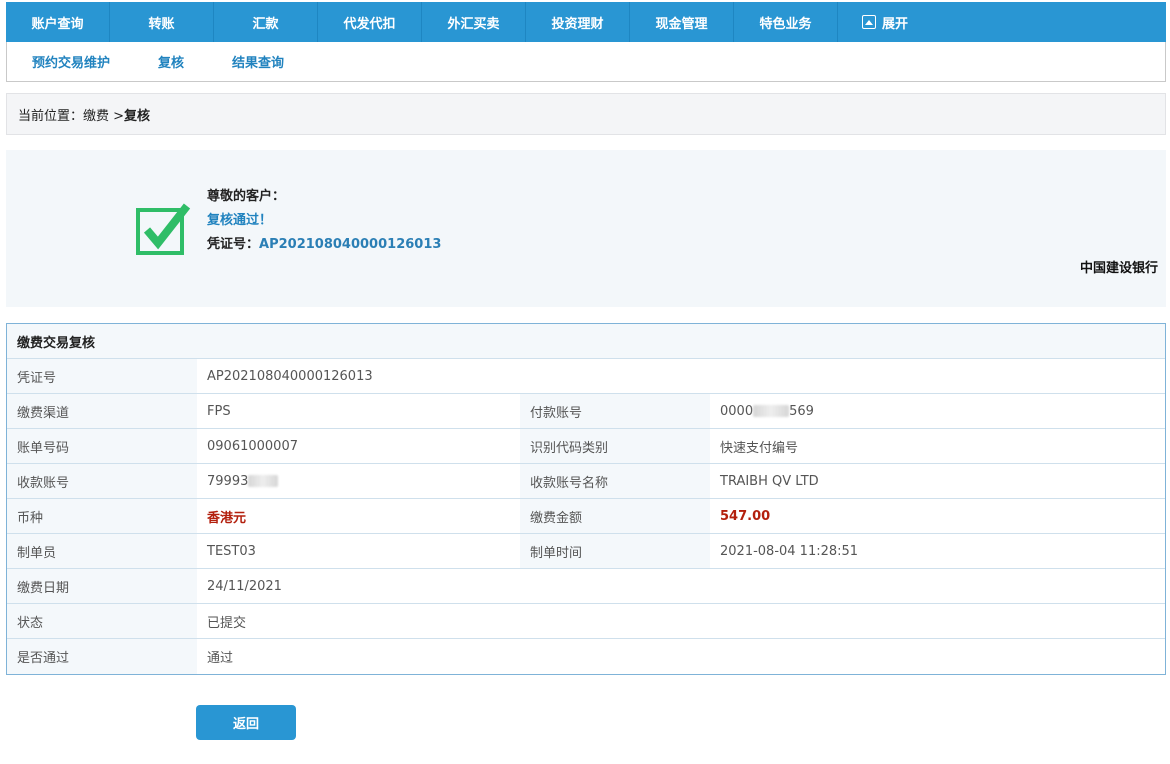 This screenshot has width=1170, height=764. What do you see at coordinates (227, 623) in the screenshot?
I see `status-value: 已提交` at bounding box center [227, 623].